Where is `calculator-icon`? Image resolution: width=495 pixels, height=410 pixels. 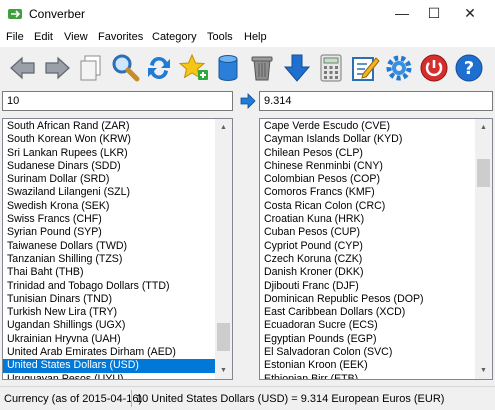
calculator-icon is located at coordinates (331, 68).